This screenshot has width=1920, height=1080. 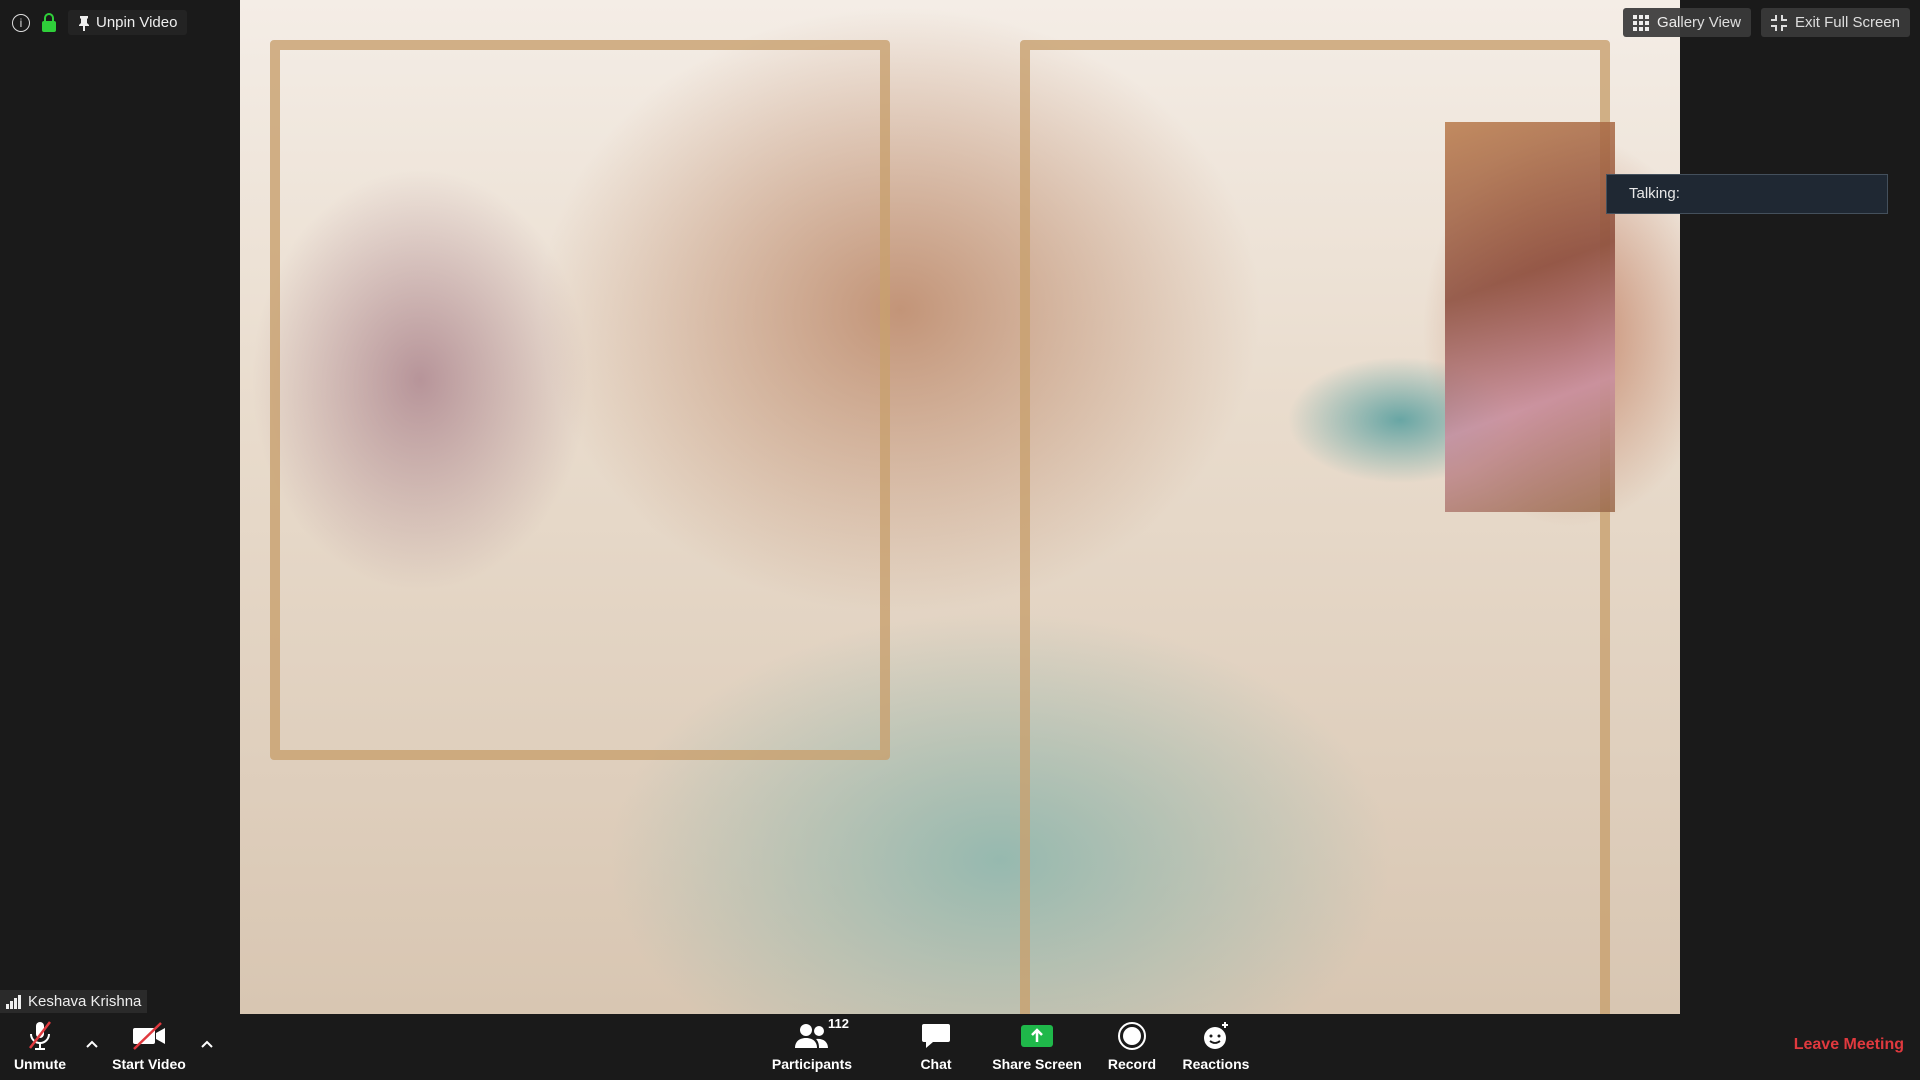 I want to click on reactions-label: Reactions, so click(x=1216, y=1064).